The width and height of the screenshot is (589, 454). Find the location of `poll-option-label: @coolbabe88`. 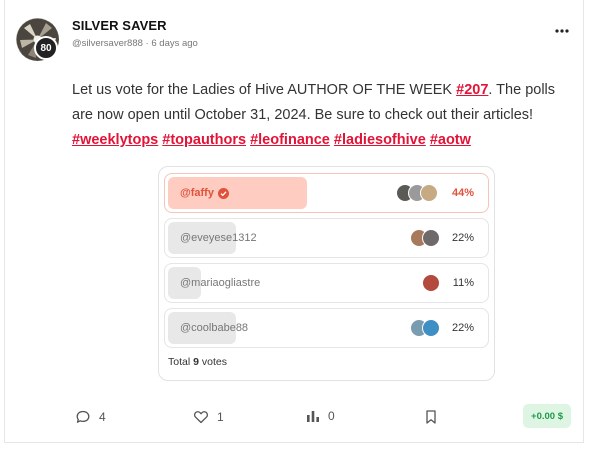

poll-option-label: @coolbabe88 is located at coordinates (214, 328).